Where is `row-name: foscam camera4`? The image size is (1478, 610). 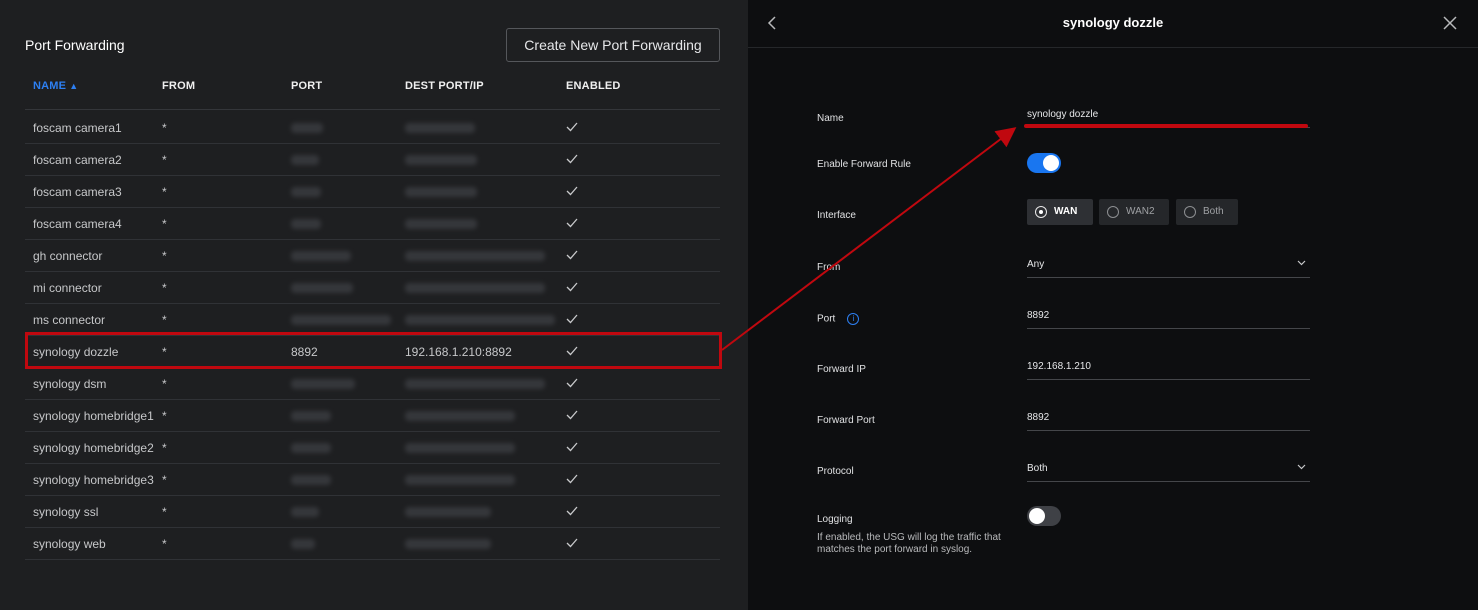 row-name: foscam camera4 is located at coordinates (77, 224).